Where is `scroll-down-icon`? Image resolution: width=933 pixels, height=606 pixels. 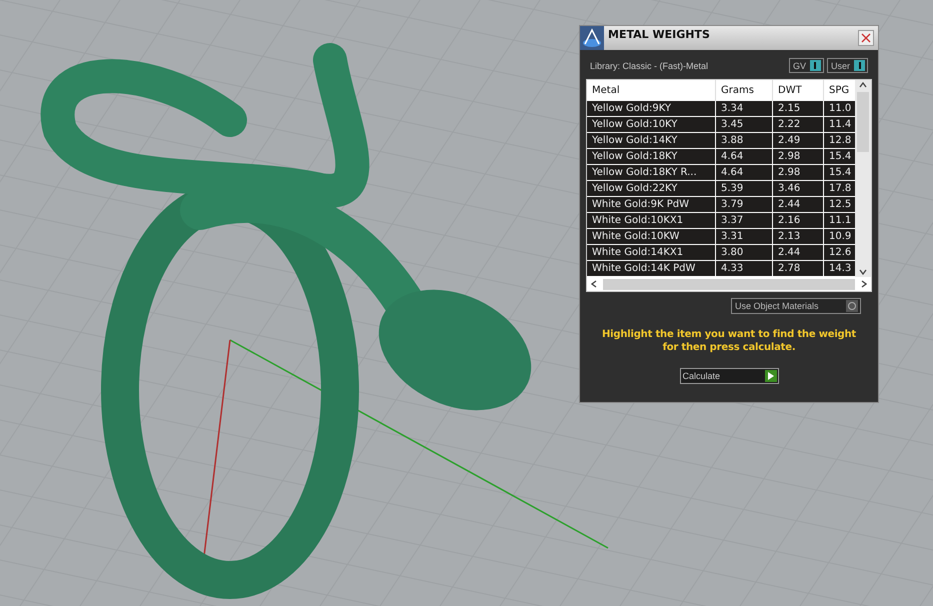 scroll-down-icon is located at coordinates (863, 272).